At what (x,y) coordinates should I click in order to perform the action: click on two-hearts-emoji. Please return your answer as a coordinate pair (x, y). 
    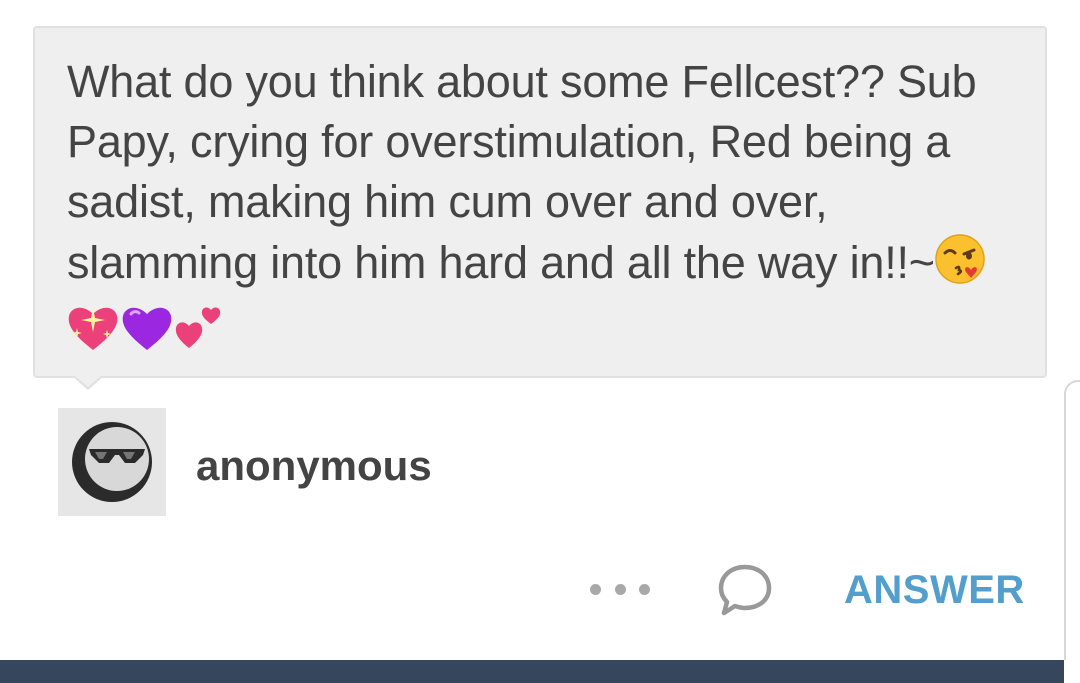
    Looking at the image, I should click on (199, 335).